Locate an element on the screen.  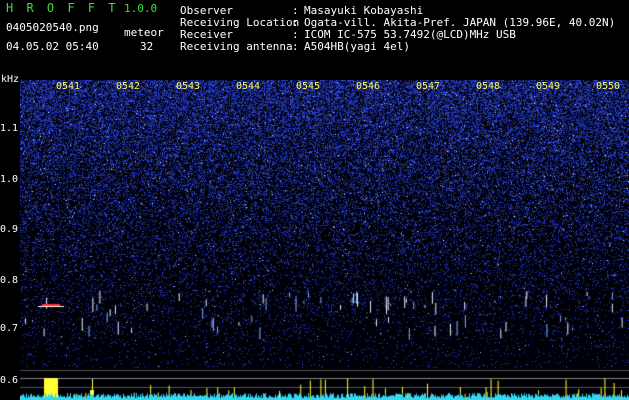
x-tick-label: 0542 is located at coordinates (128, 86).